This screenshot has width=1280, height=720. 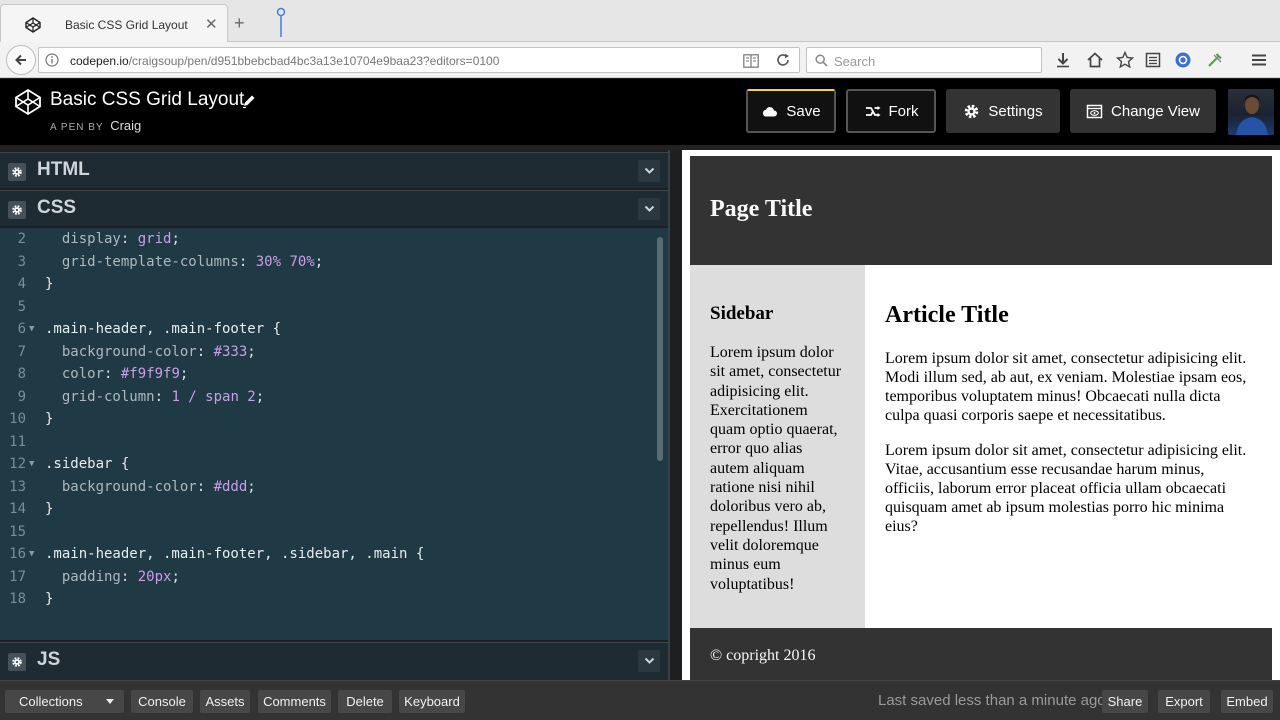 What do you see at coordinates (330, 442) in the screenshot?
I see `code-line: 11` at bounding box center [330, 442].